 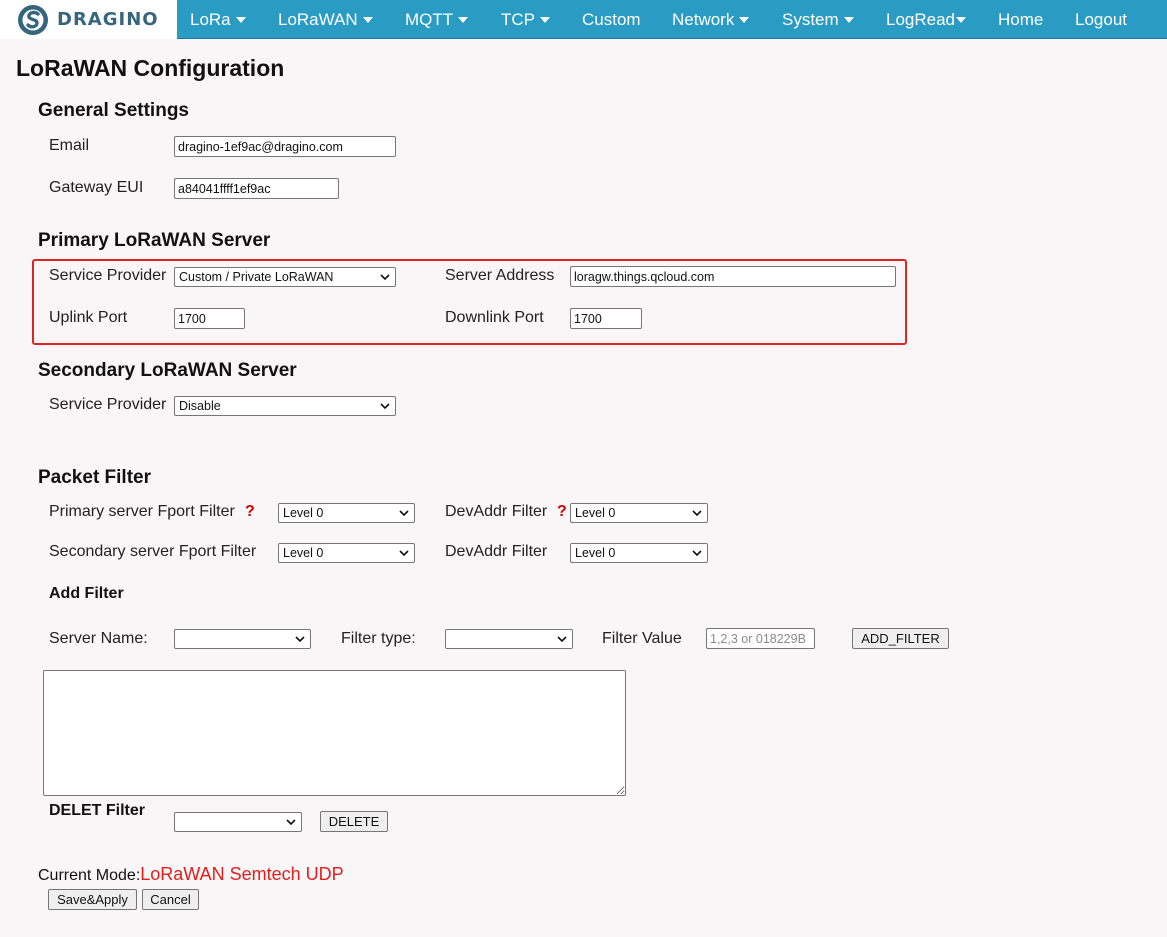 What do you see at coordinates (900, 638) in the screenshot?
I see `add-filter-button: ADD_FILTER` at bounding box center [900, 638].